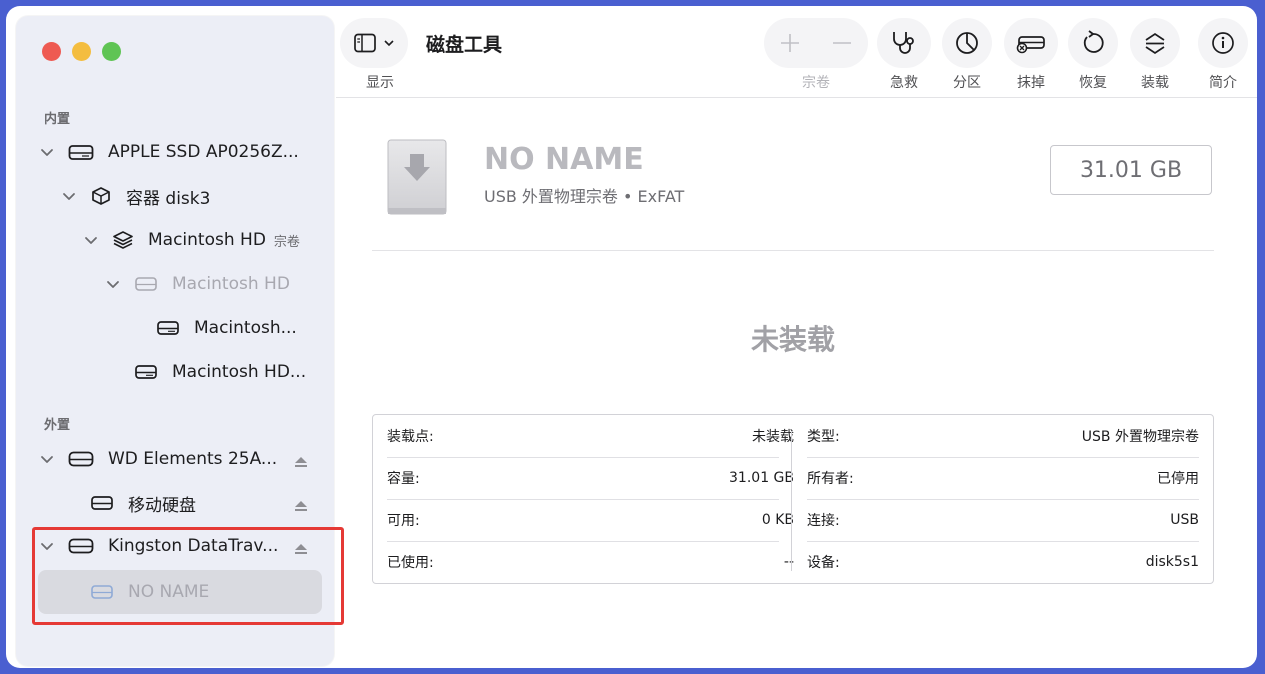 The image size is (1265, 674). Describe the element at coordinates (123, 240) in the screenshot. I see `layers-icon` at that location.